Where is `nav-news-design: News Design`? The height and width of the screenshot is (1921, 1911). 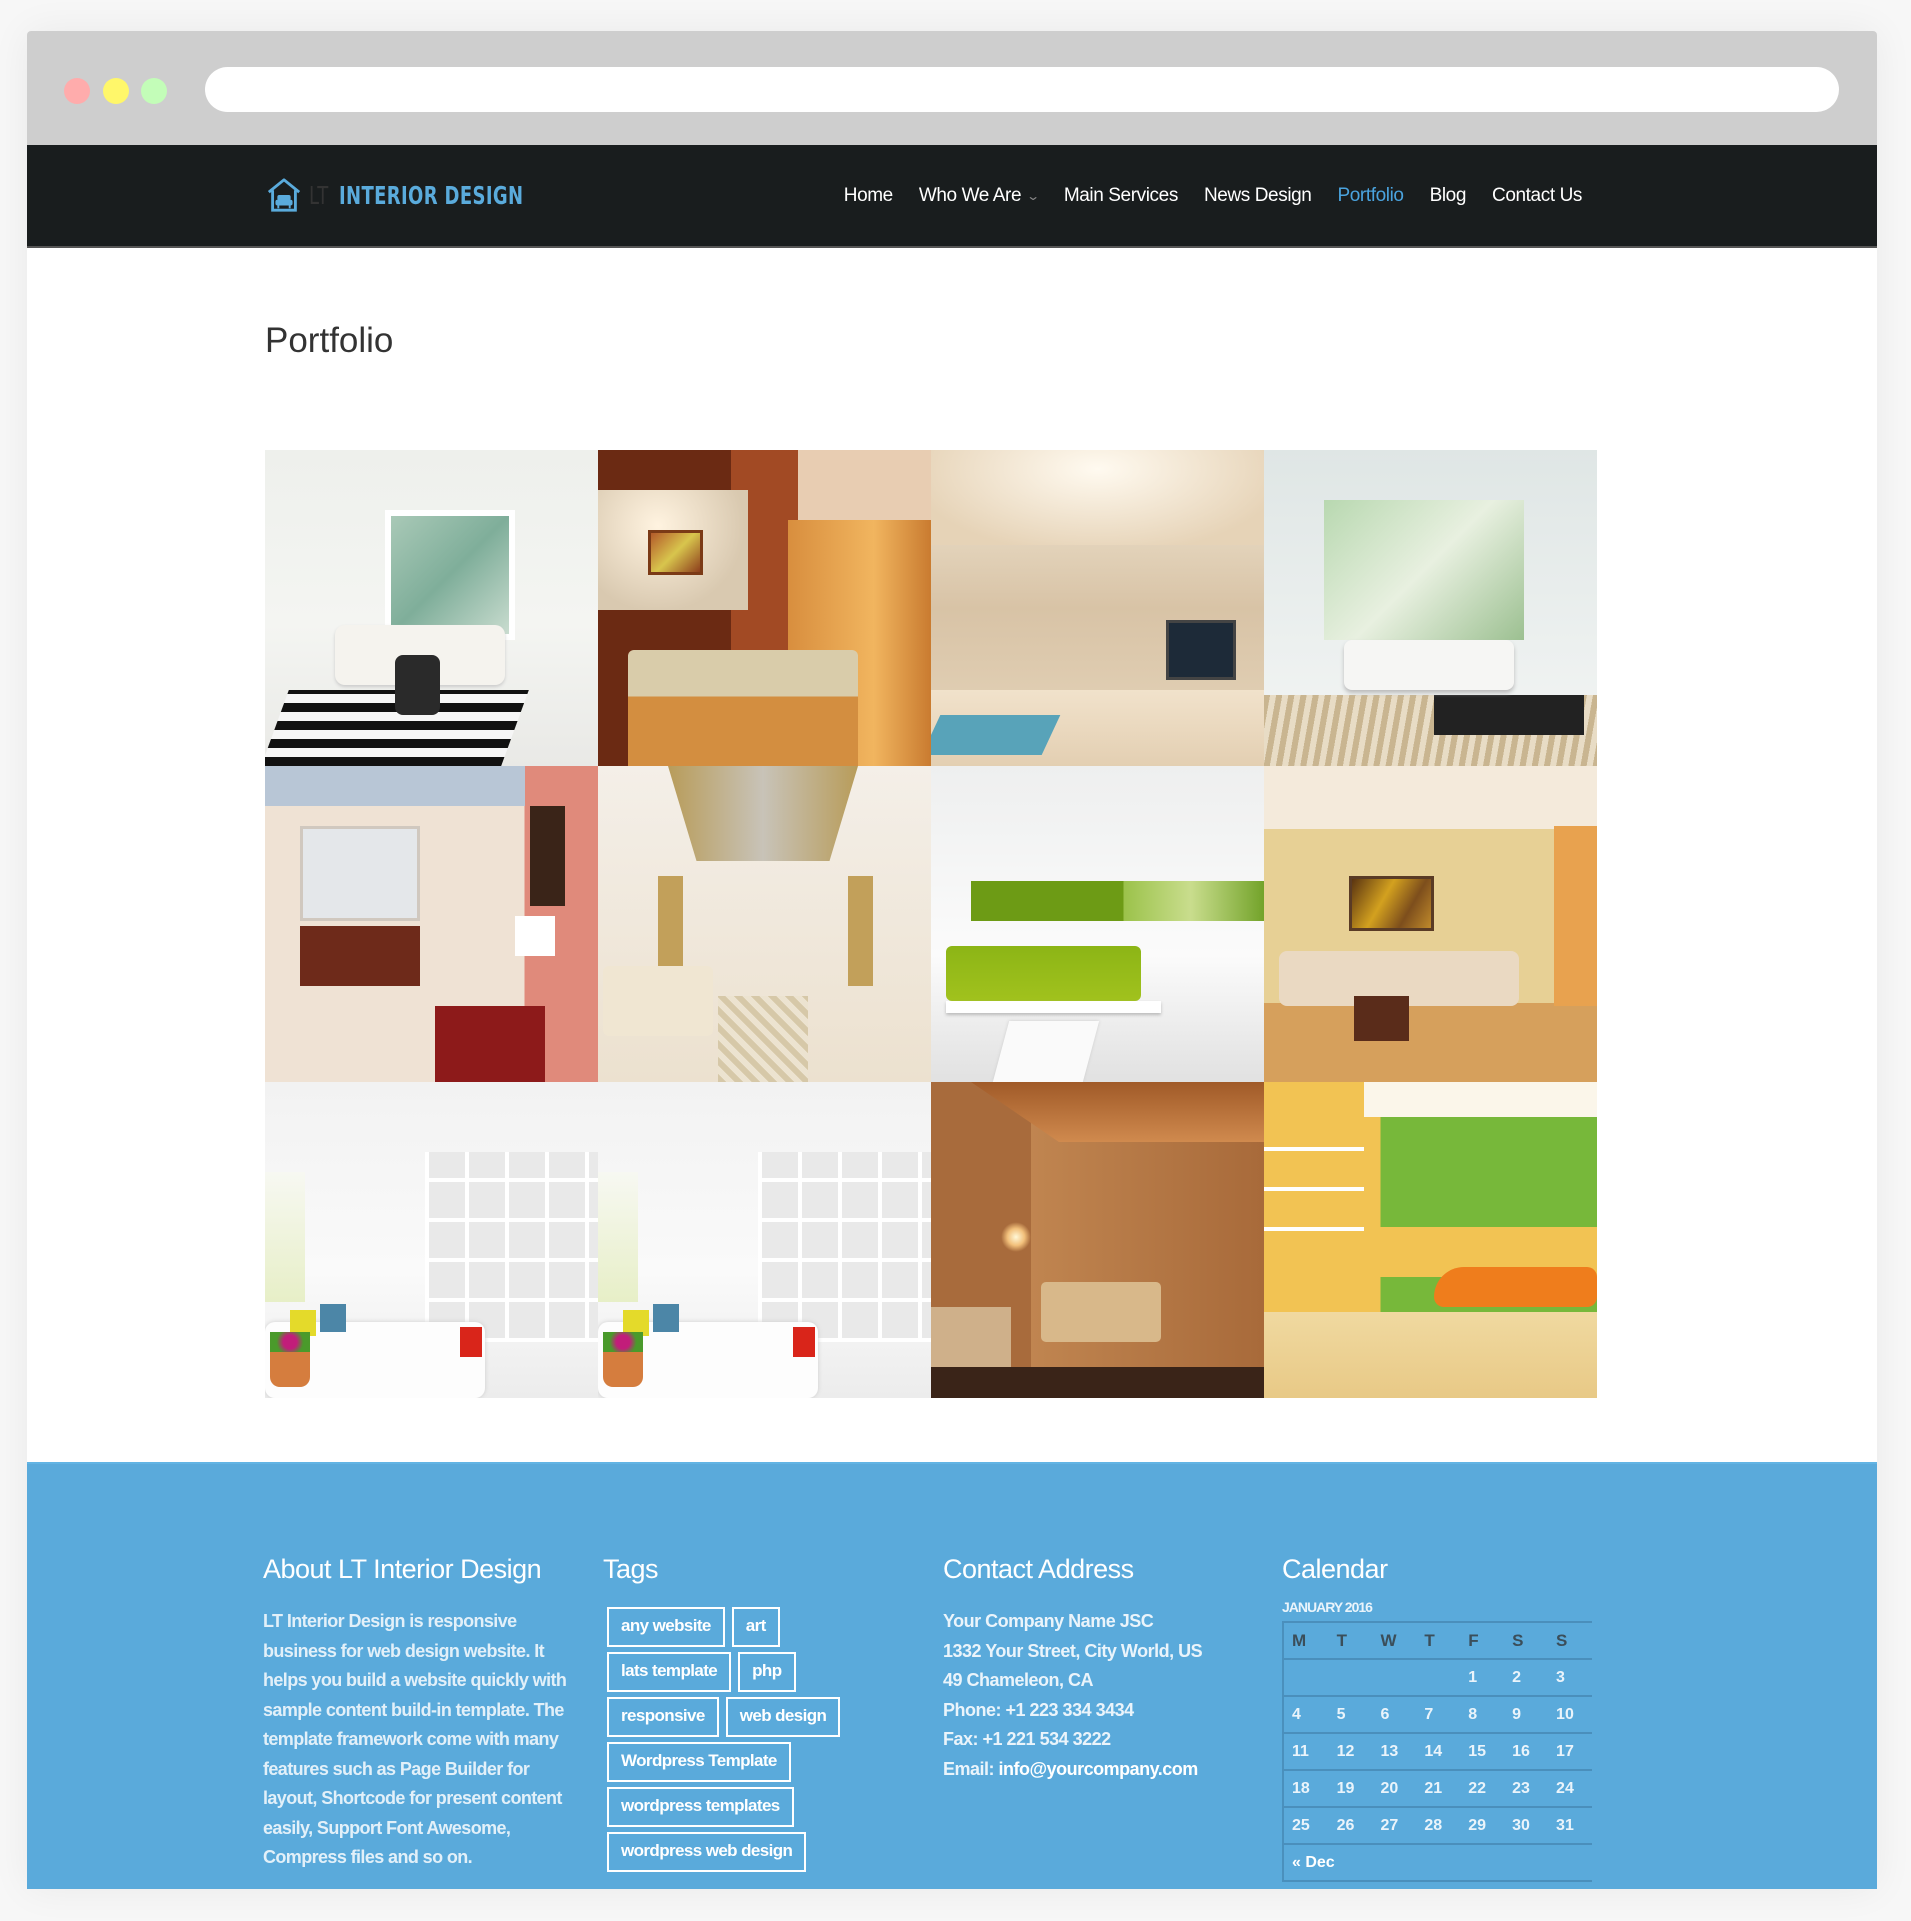 nav-news-design: News Design is located at coordinates (1258, 196).